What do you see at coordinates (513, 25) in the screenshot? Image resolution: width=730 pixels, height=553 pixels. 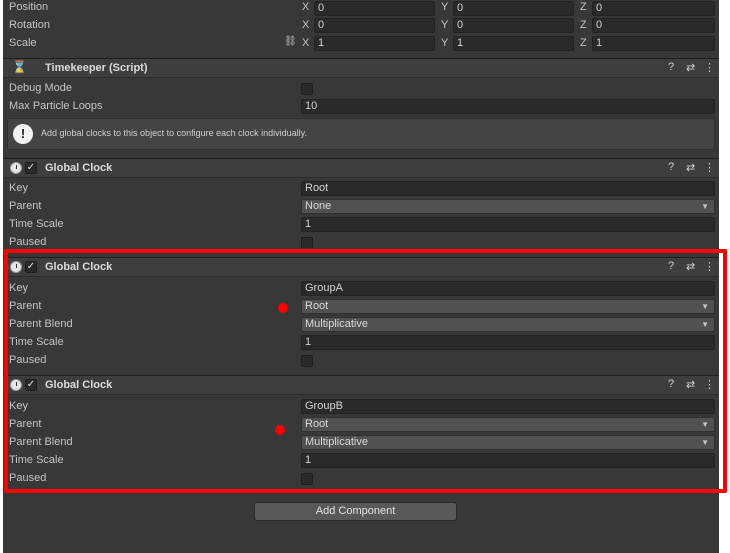 I see `rotation-y-field: 0` at bounding box center [513, 25].